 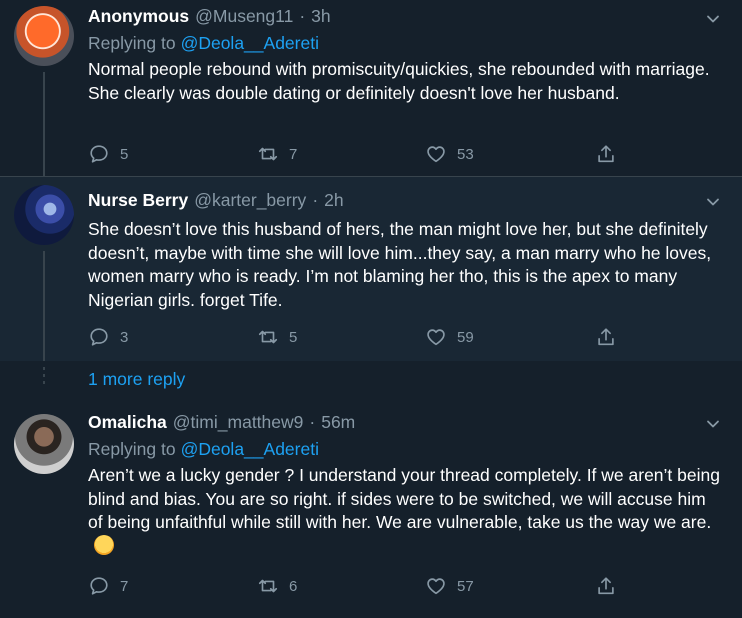 What do you see at coordinates (320, 16) in the screenshot?
I see `timestamp: 3h` at bounding box center [320, 16].